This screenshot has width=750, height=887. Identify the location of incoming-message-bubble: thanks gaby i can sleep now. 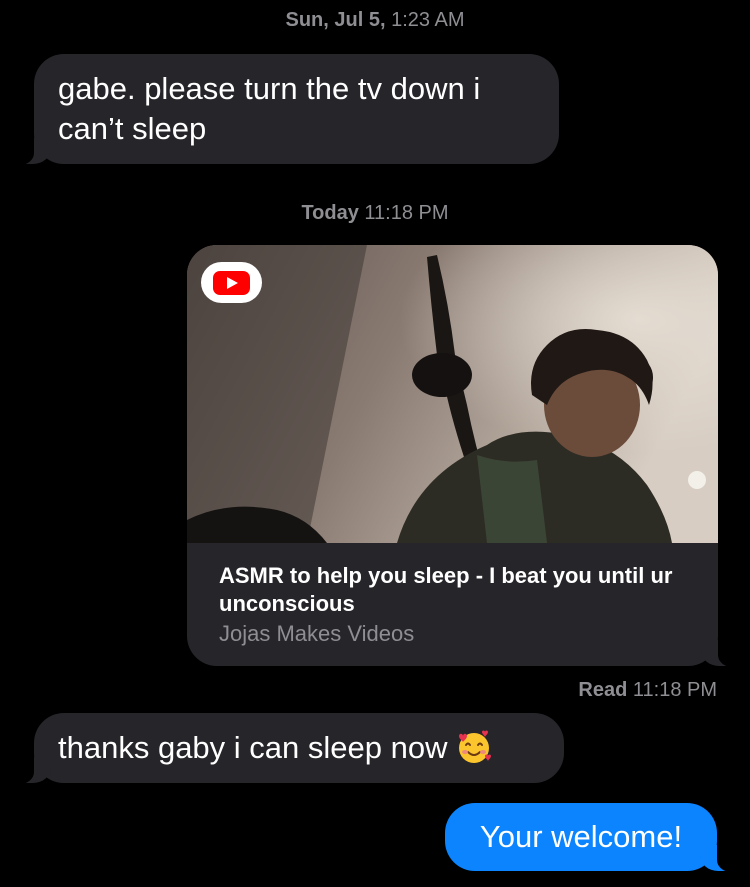
(288, 748).